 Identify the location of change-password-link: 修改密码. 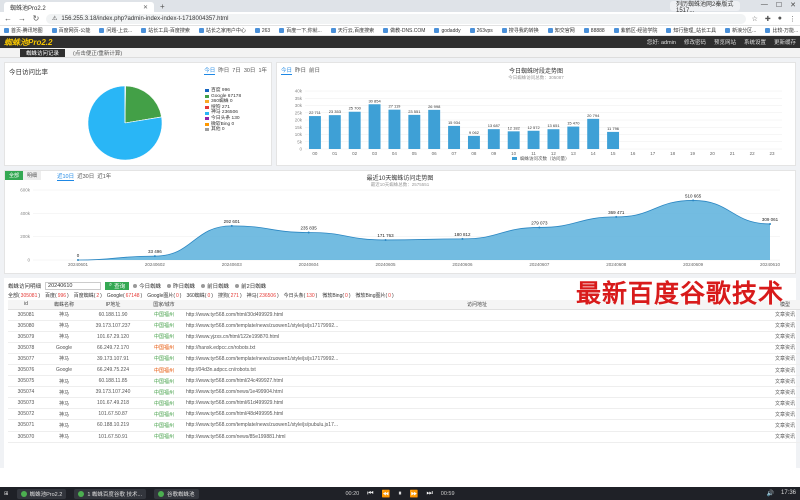
(695, 42).